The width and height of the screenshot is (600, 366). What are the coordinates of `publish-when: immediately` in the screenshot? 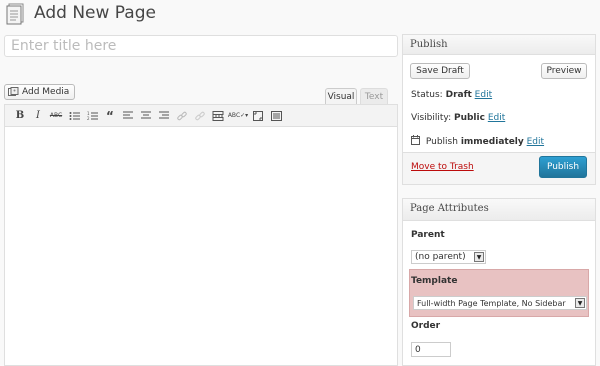 It's located at (492, 142).